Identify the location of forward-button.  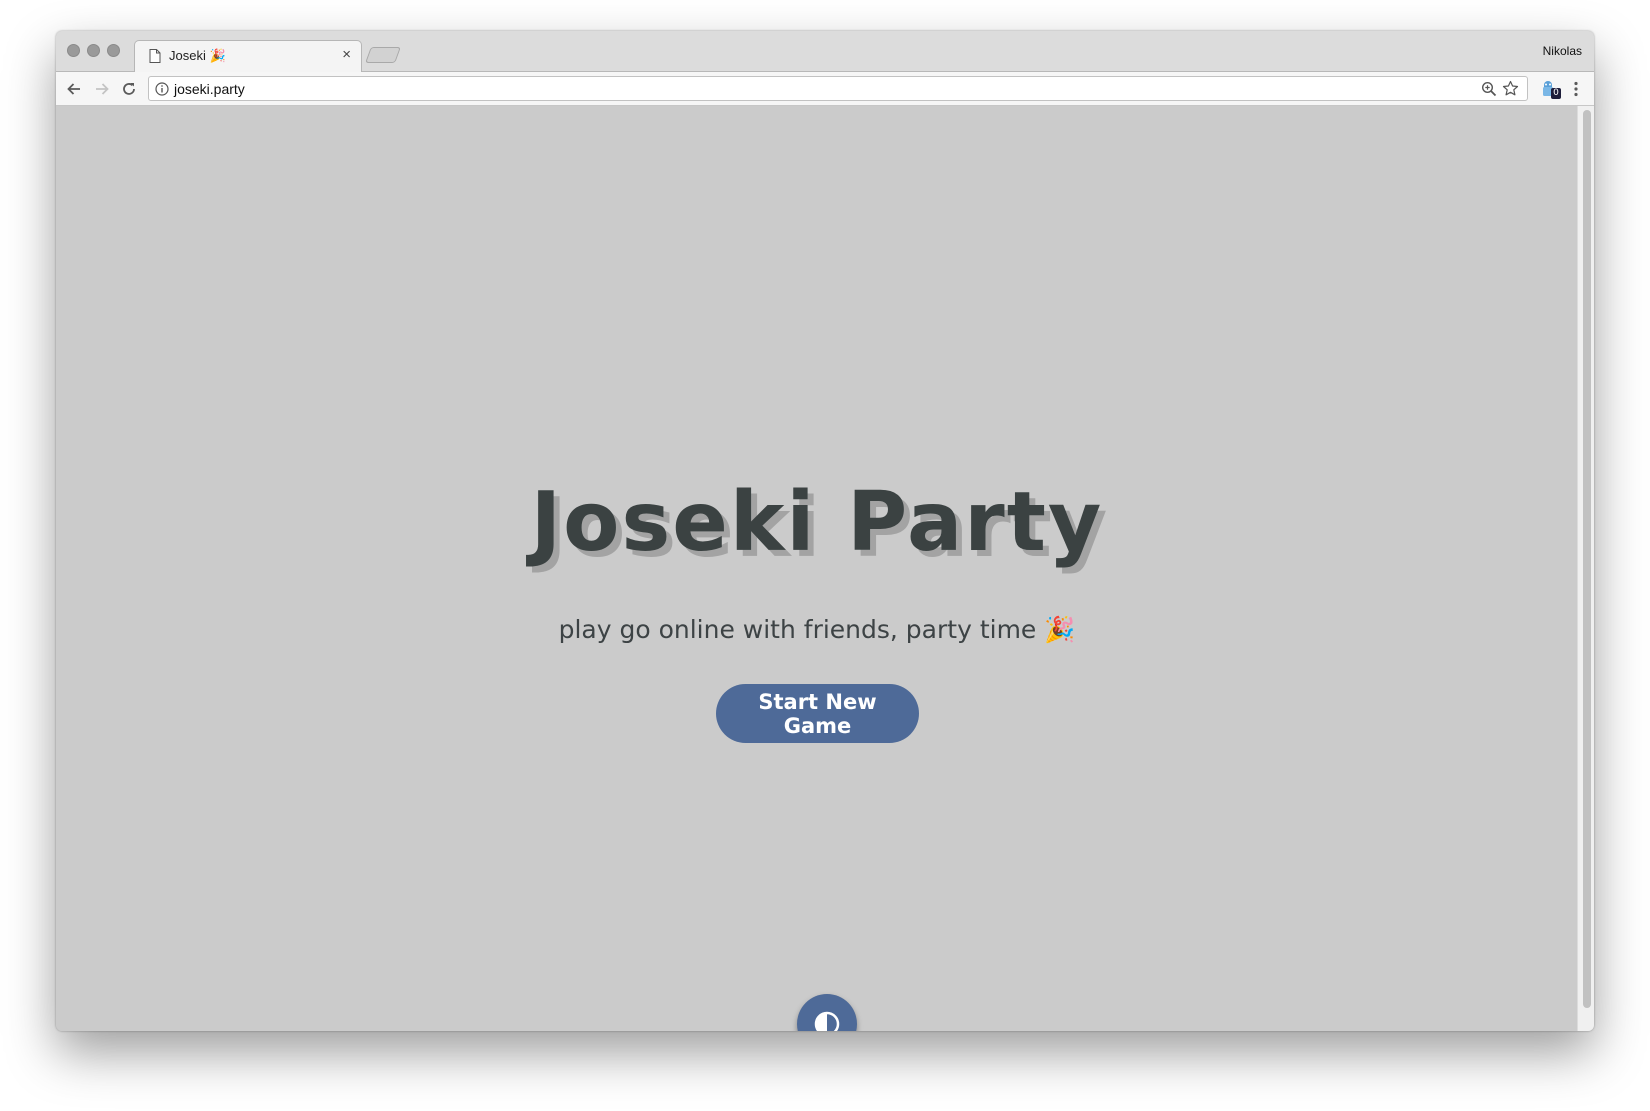
(102, 89).